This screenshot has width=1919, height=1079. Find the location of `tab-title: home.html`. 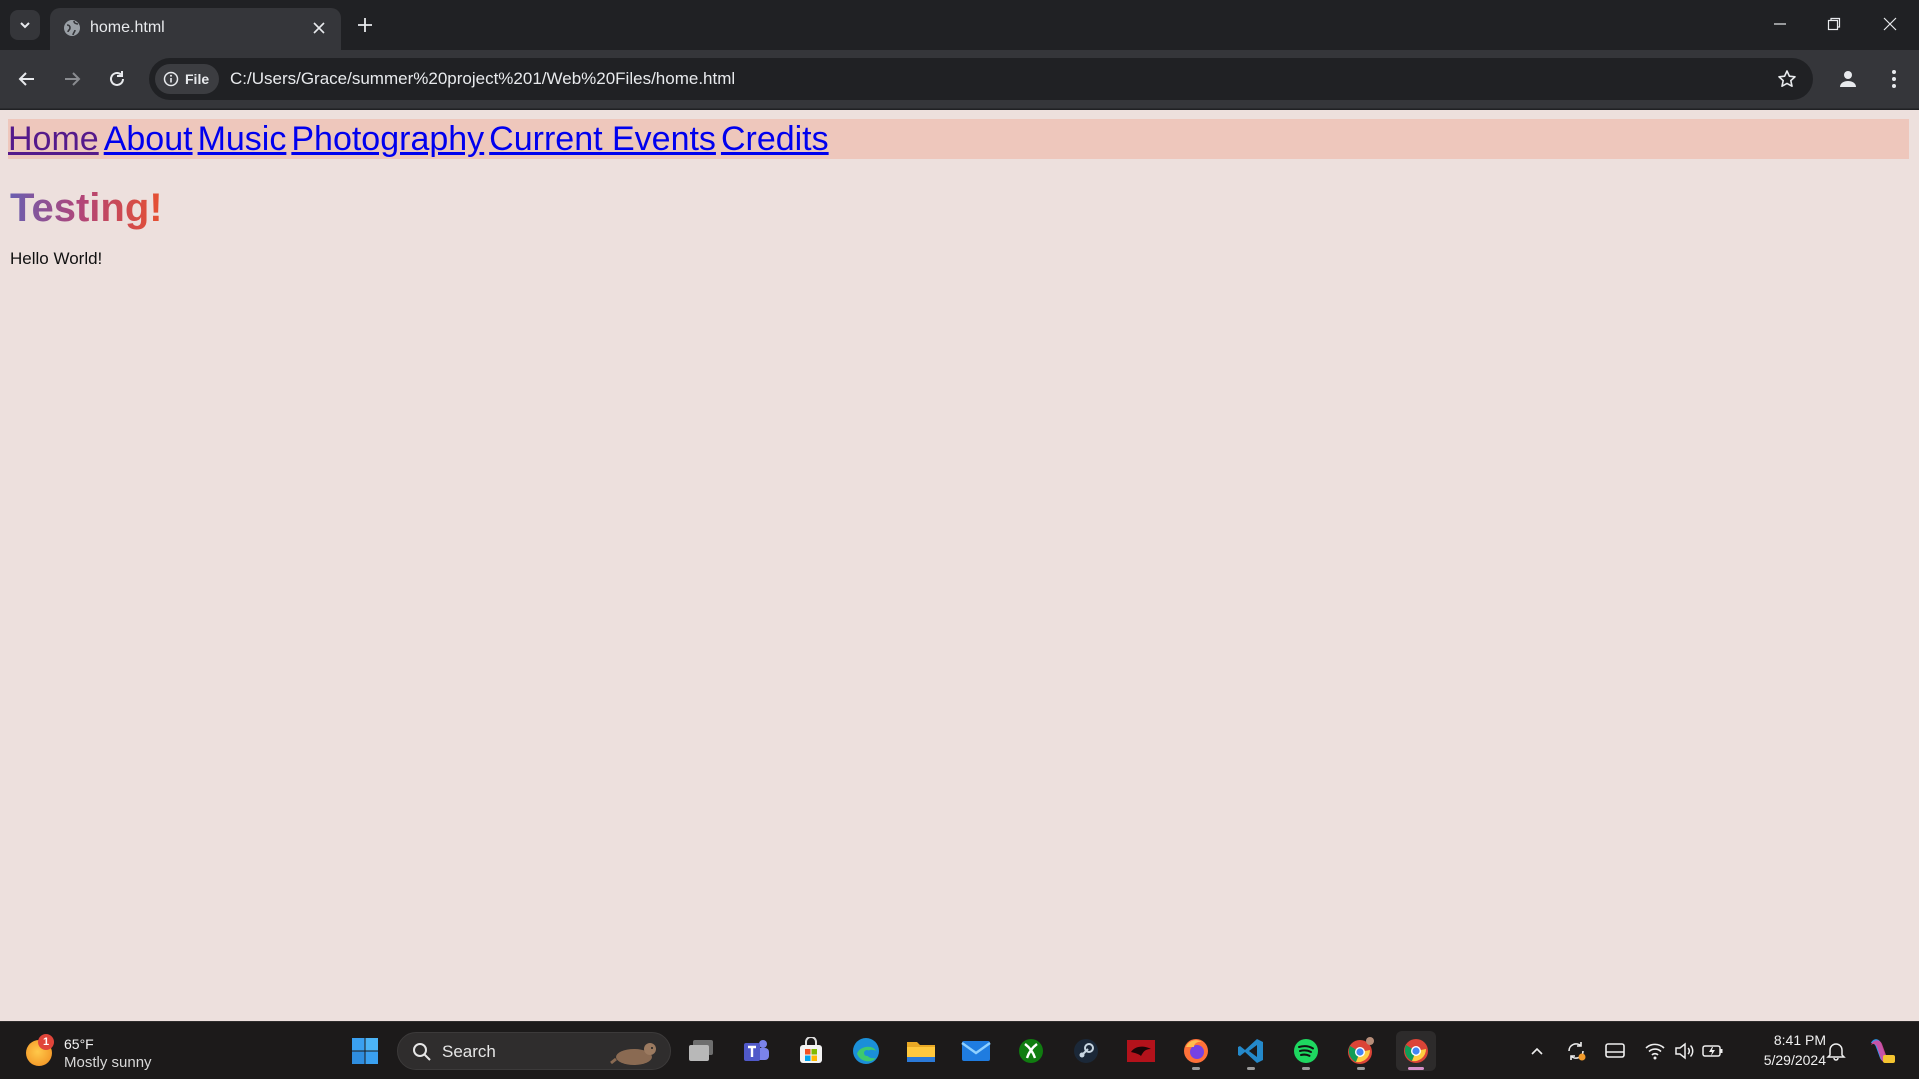

tab-title: home.html is located at coordinates (127, 27).